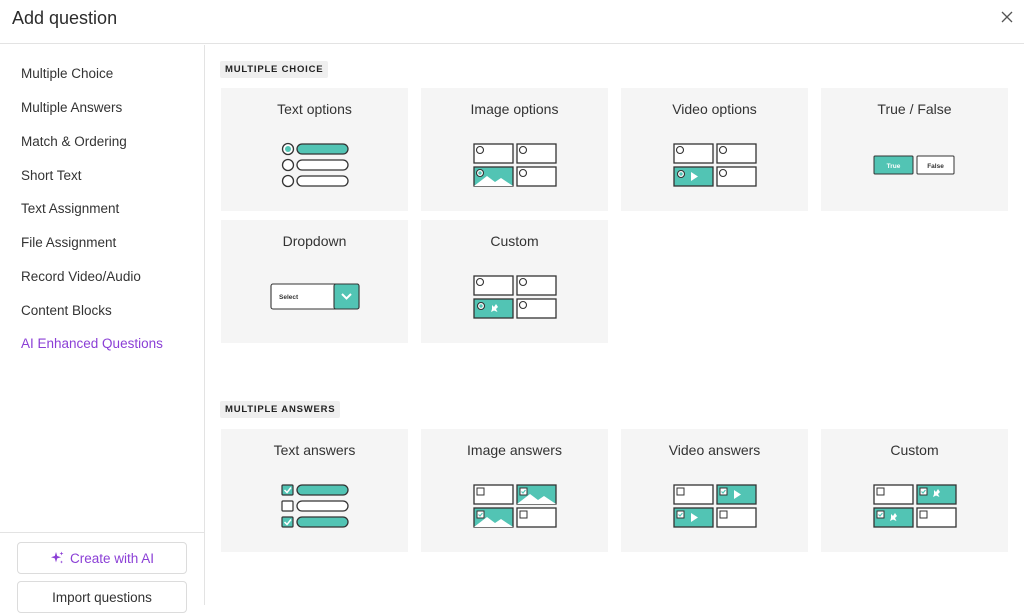  I want to click on image-answers-illustration, so click(515, 506).